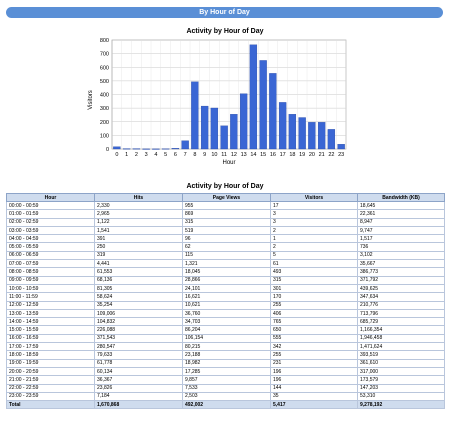 Image resolution: width=450 pixels, height=422 pixels. What do you see at coordinates (401, 272) in the screenshot?
I see `table-cell: 386,773` at bounding box center [401, 272].